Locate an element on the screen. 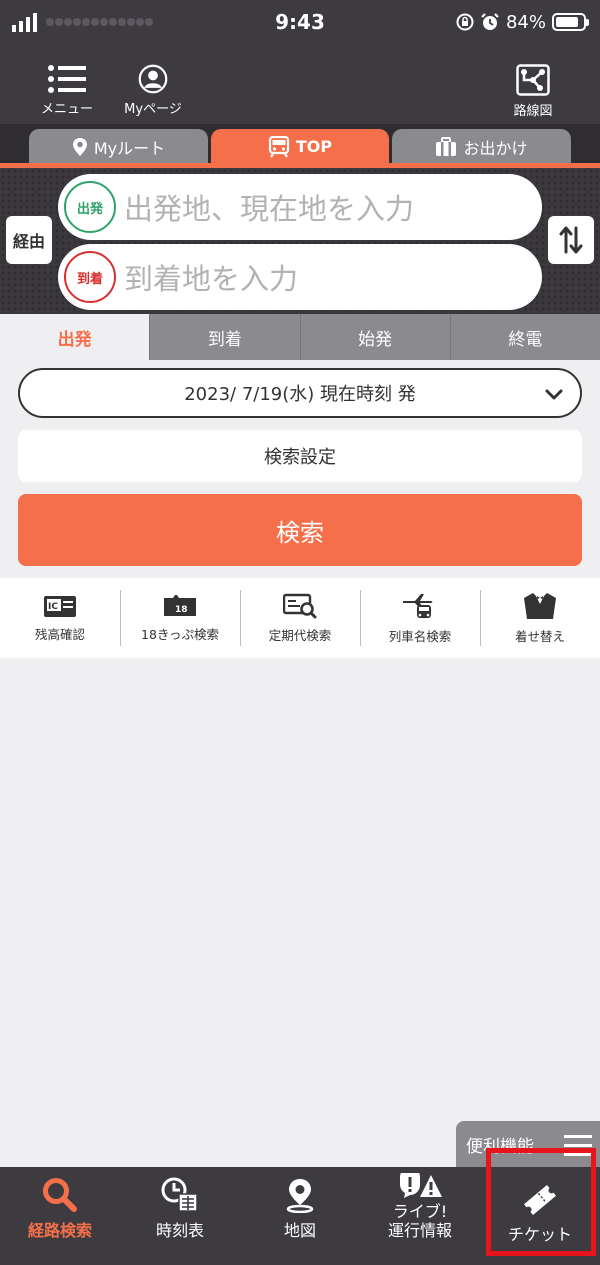 This screenshot has height=1265, width=600. ticket18-icon: 18 is located at coordinates (180, 605).